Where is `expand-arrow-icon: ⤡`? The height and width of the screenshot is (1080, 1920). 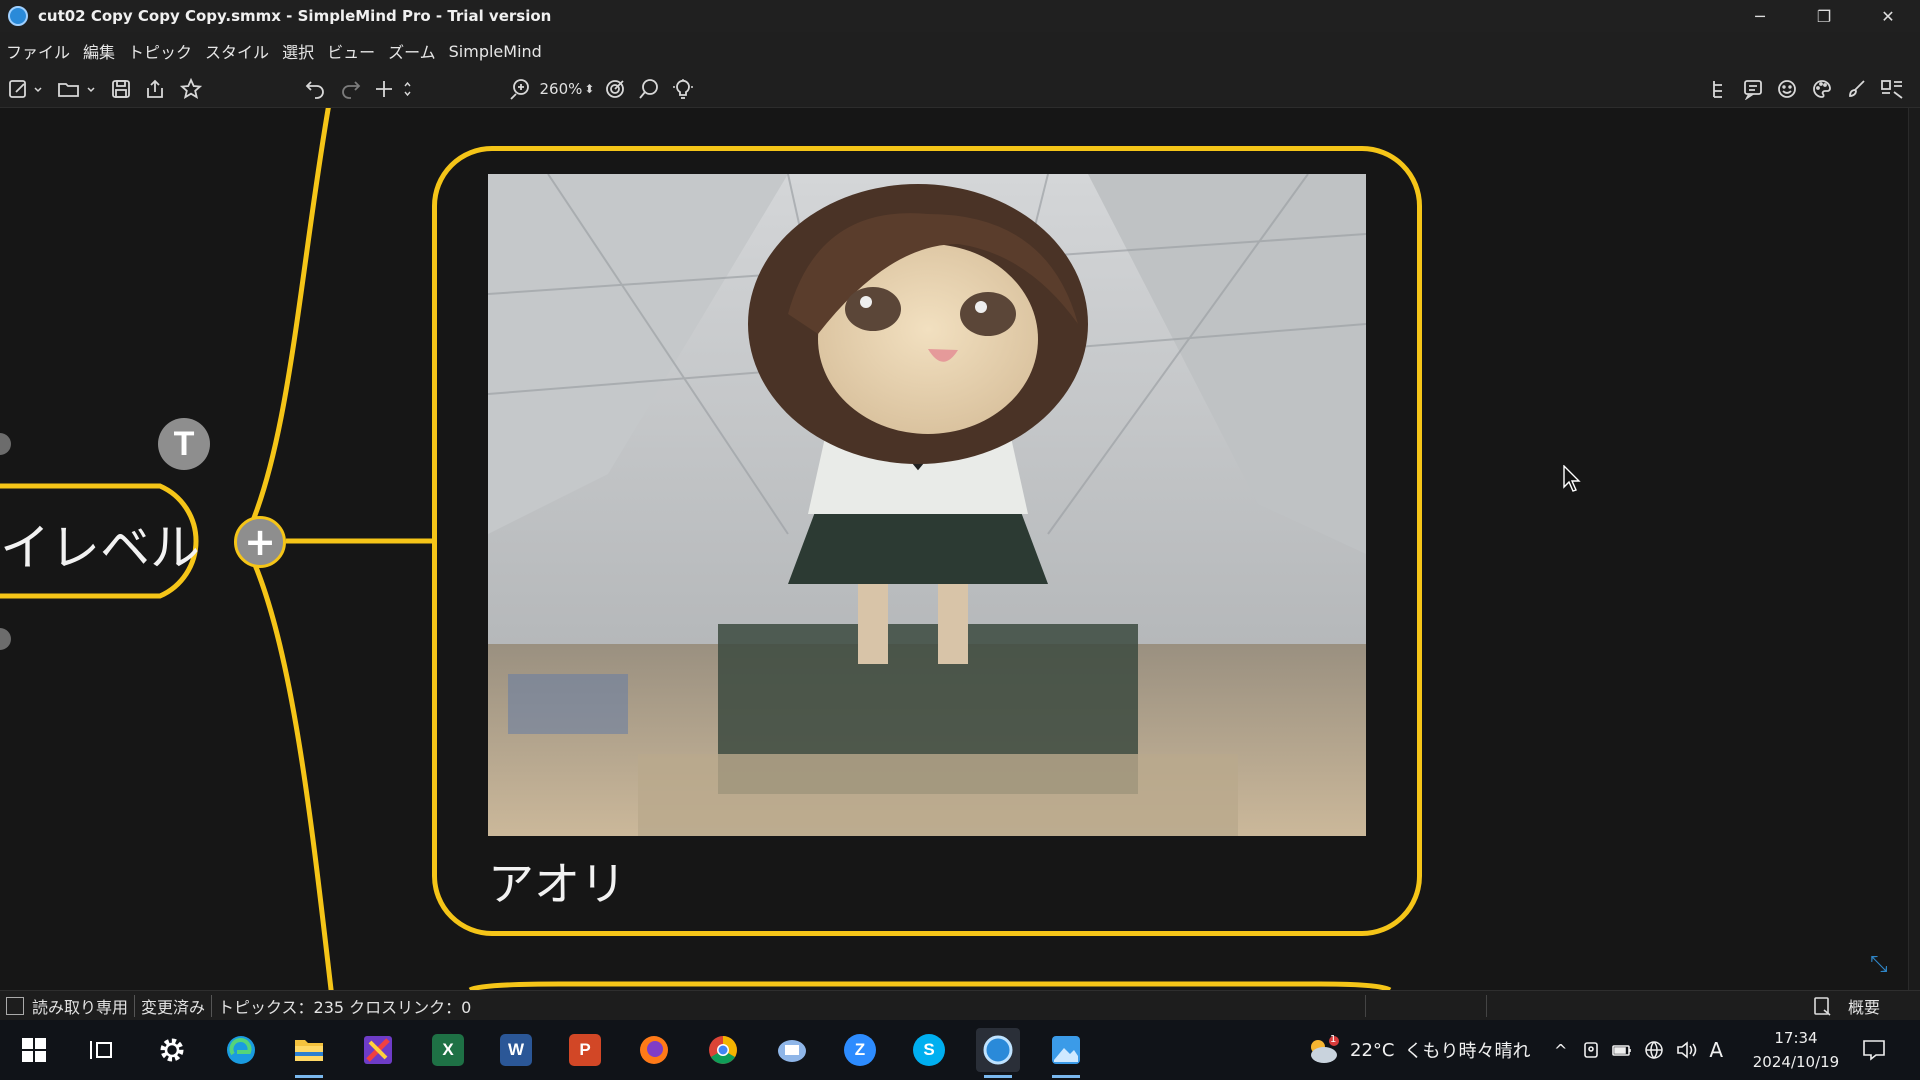 expand-arrow-icon: ⤡ is located at coordinates (1879, 964).